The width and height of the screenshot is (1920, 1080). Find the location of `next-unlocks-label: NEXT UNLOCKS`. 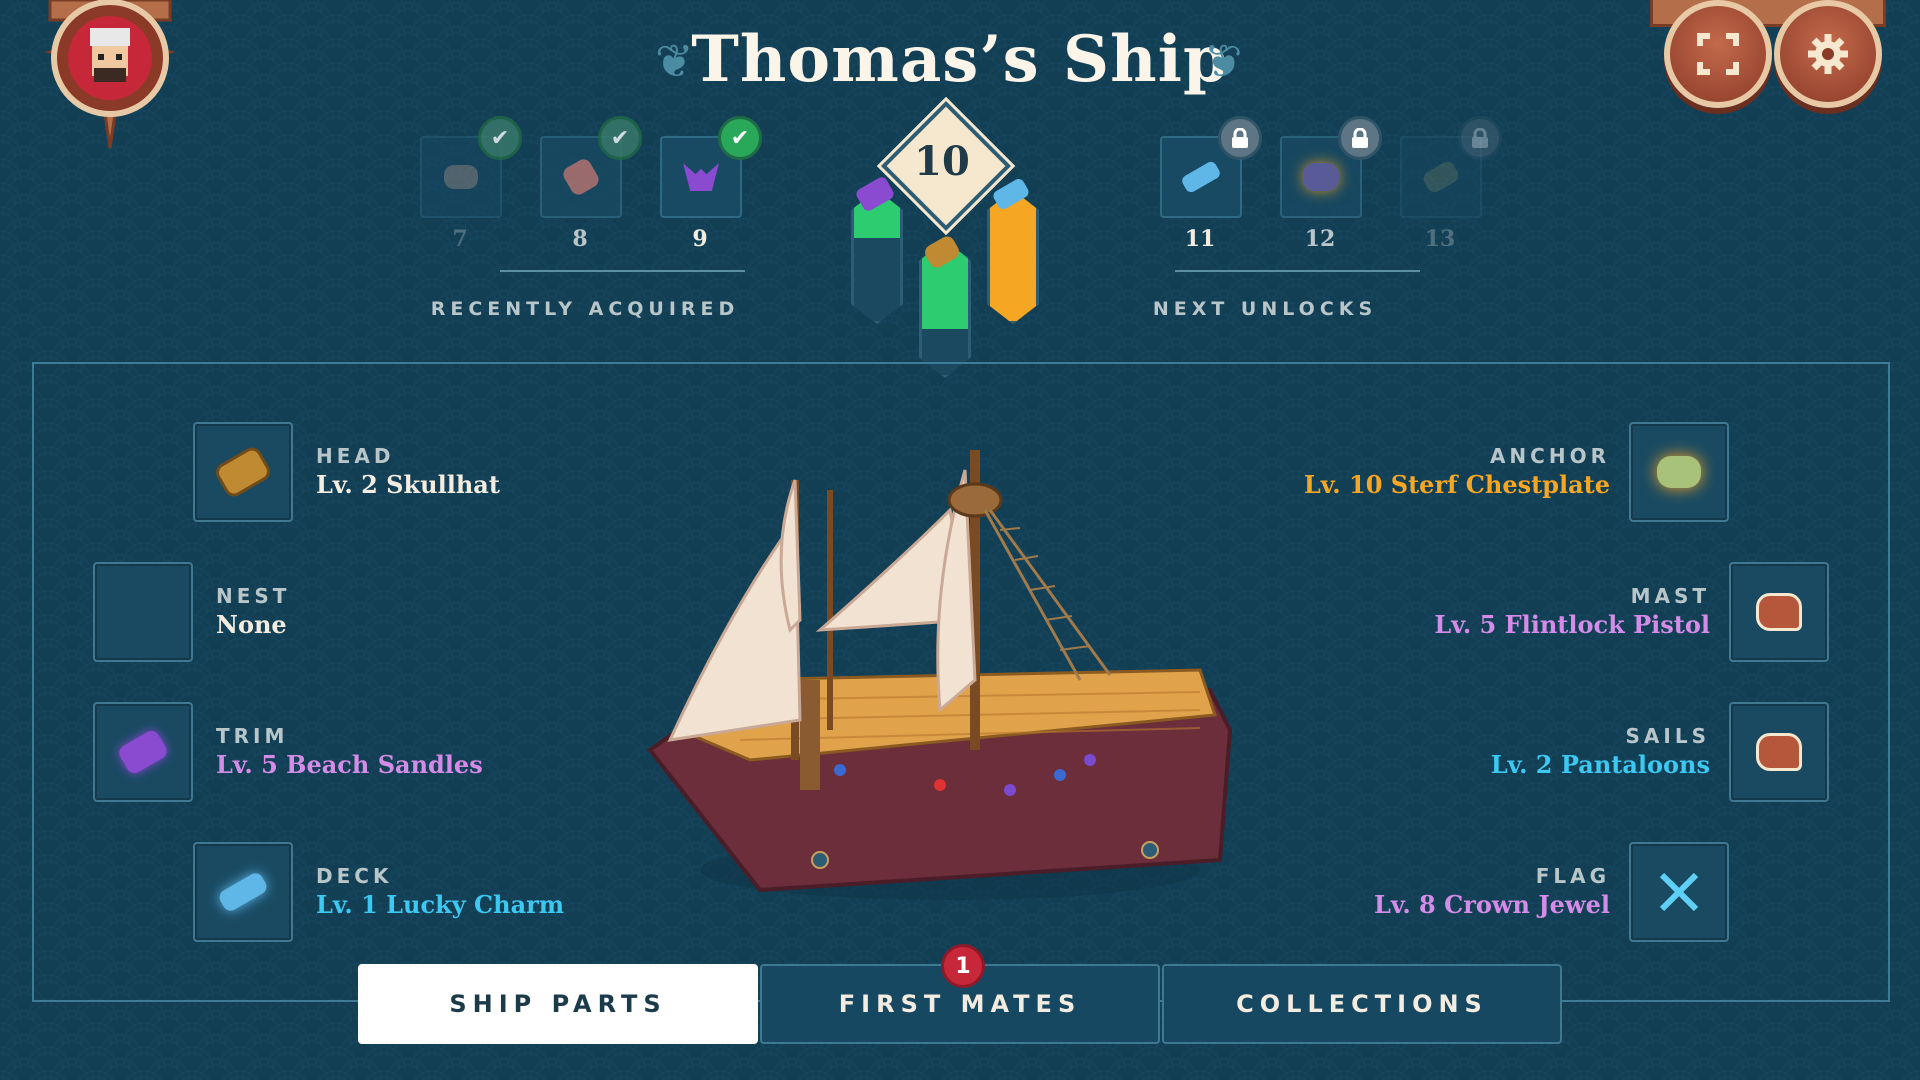

next-unlocks-label: NEXT UNLOCKS is located at coordinates (1265, 309).